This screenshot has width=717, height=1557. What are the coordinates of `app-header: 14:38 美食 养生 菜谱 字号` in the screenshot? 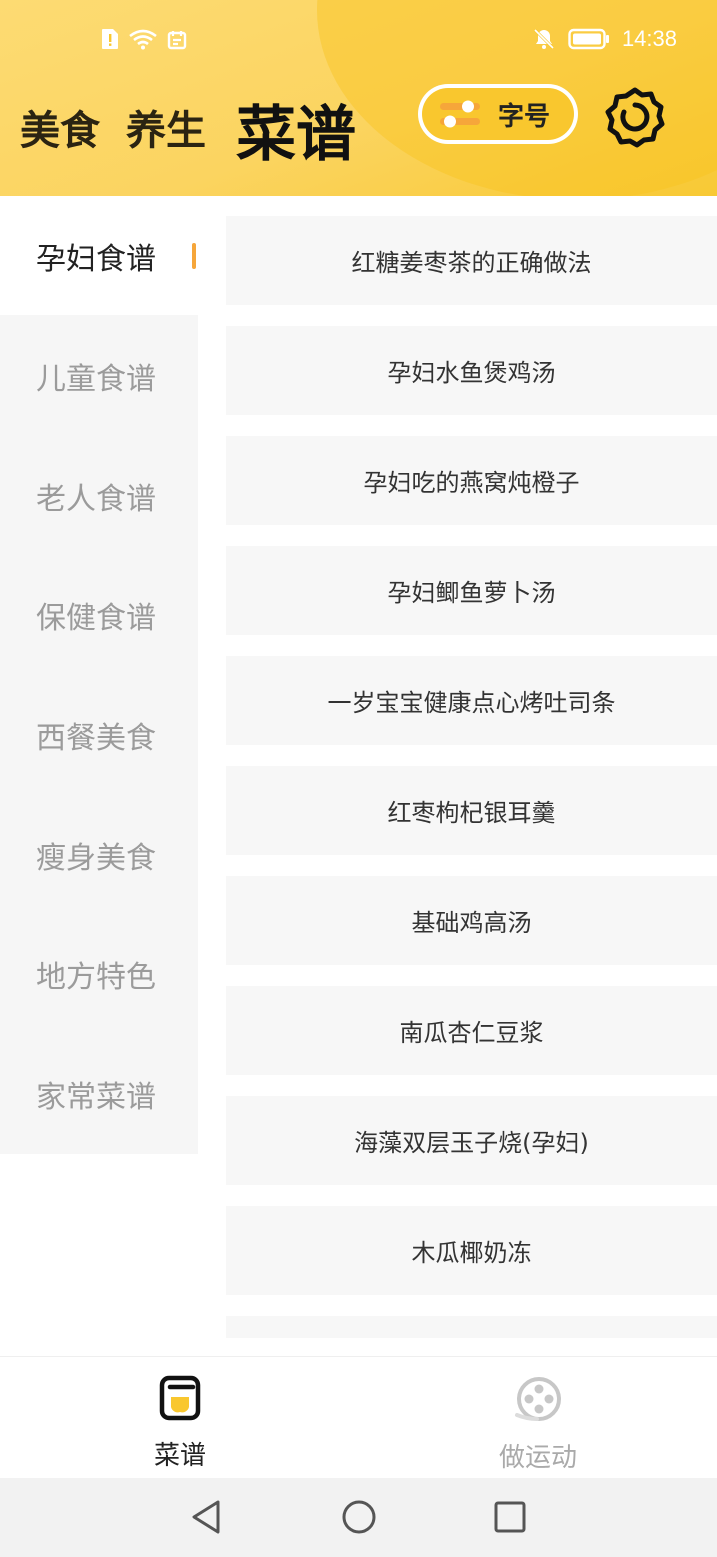 It's located at (358, 98).